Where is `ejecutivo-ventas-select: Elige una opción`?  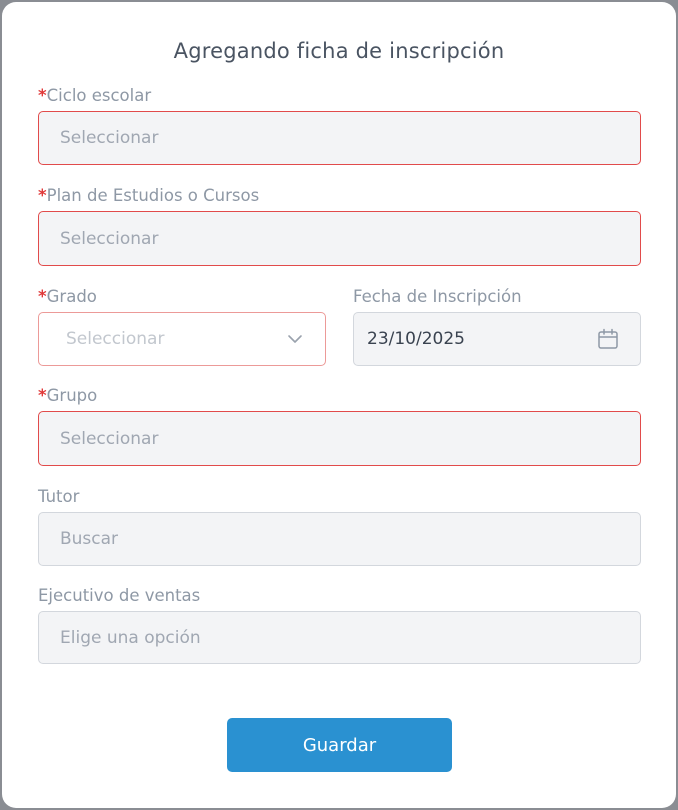
ejecutivo-ventas-select: Elige una opción is located at coordinates (339, 637).